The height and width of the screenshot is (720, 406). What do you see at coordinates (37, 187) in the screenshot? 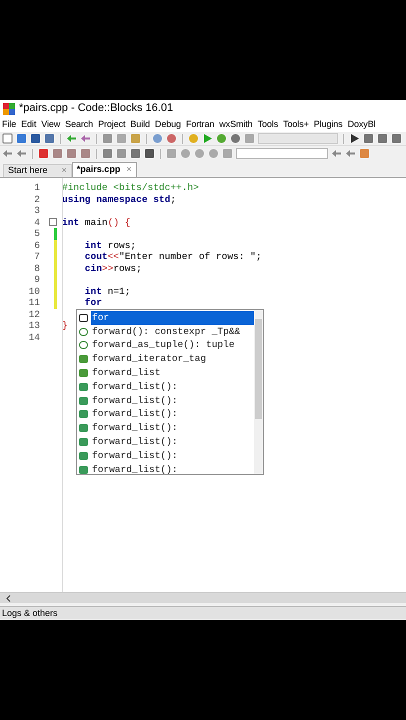
I see `line-number: 1` at bounding box center [37, 187].